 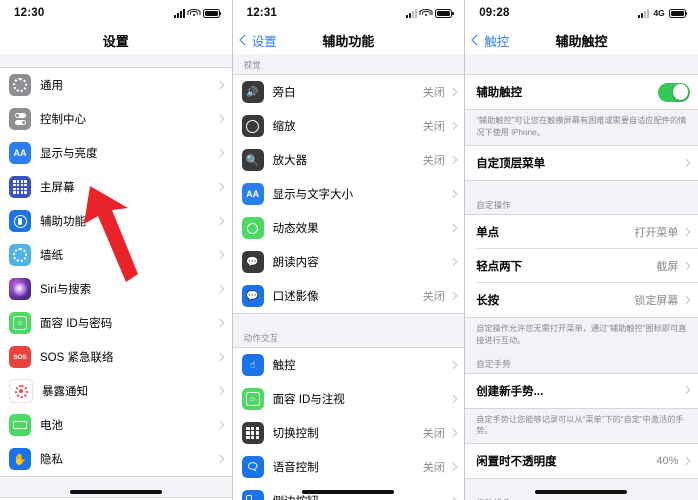 I want to click on row-touch: ☝ 触控, so click(x=348, y=365).